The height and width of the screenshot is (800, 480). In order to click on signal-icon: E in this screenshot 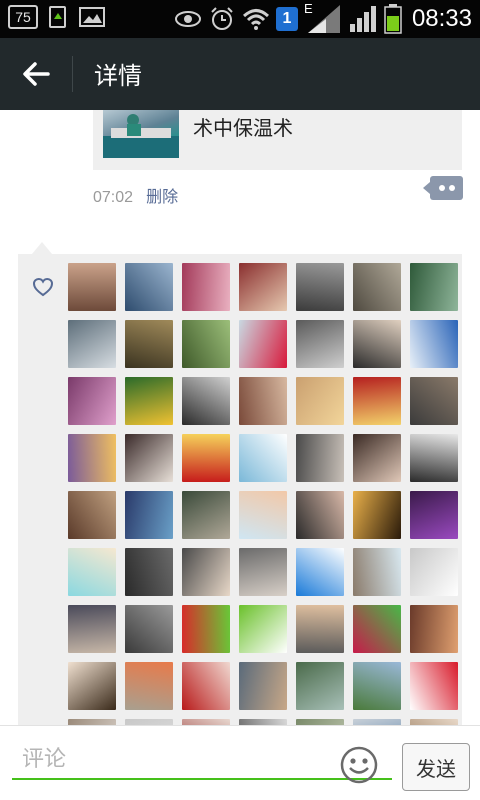, I will do `click(323, 18)`.